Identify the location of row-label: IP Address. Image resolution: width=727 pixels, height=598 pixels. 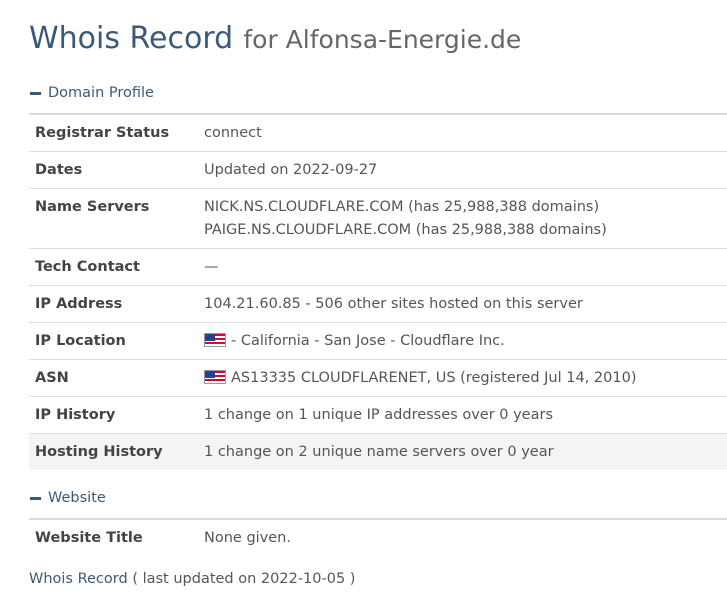
(113, 304).